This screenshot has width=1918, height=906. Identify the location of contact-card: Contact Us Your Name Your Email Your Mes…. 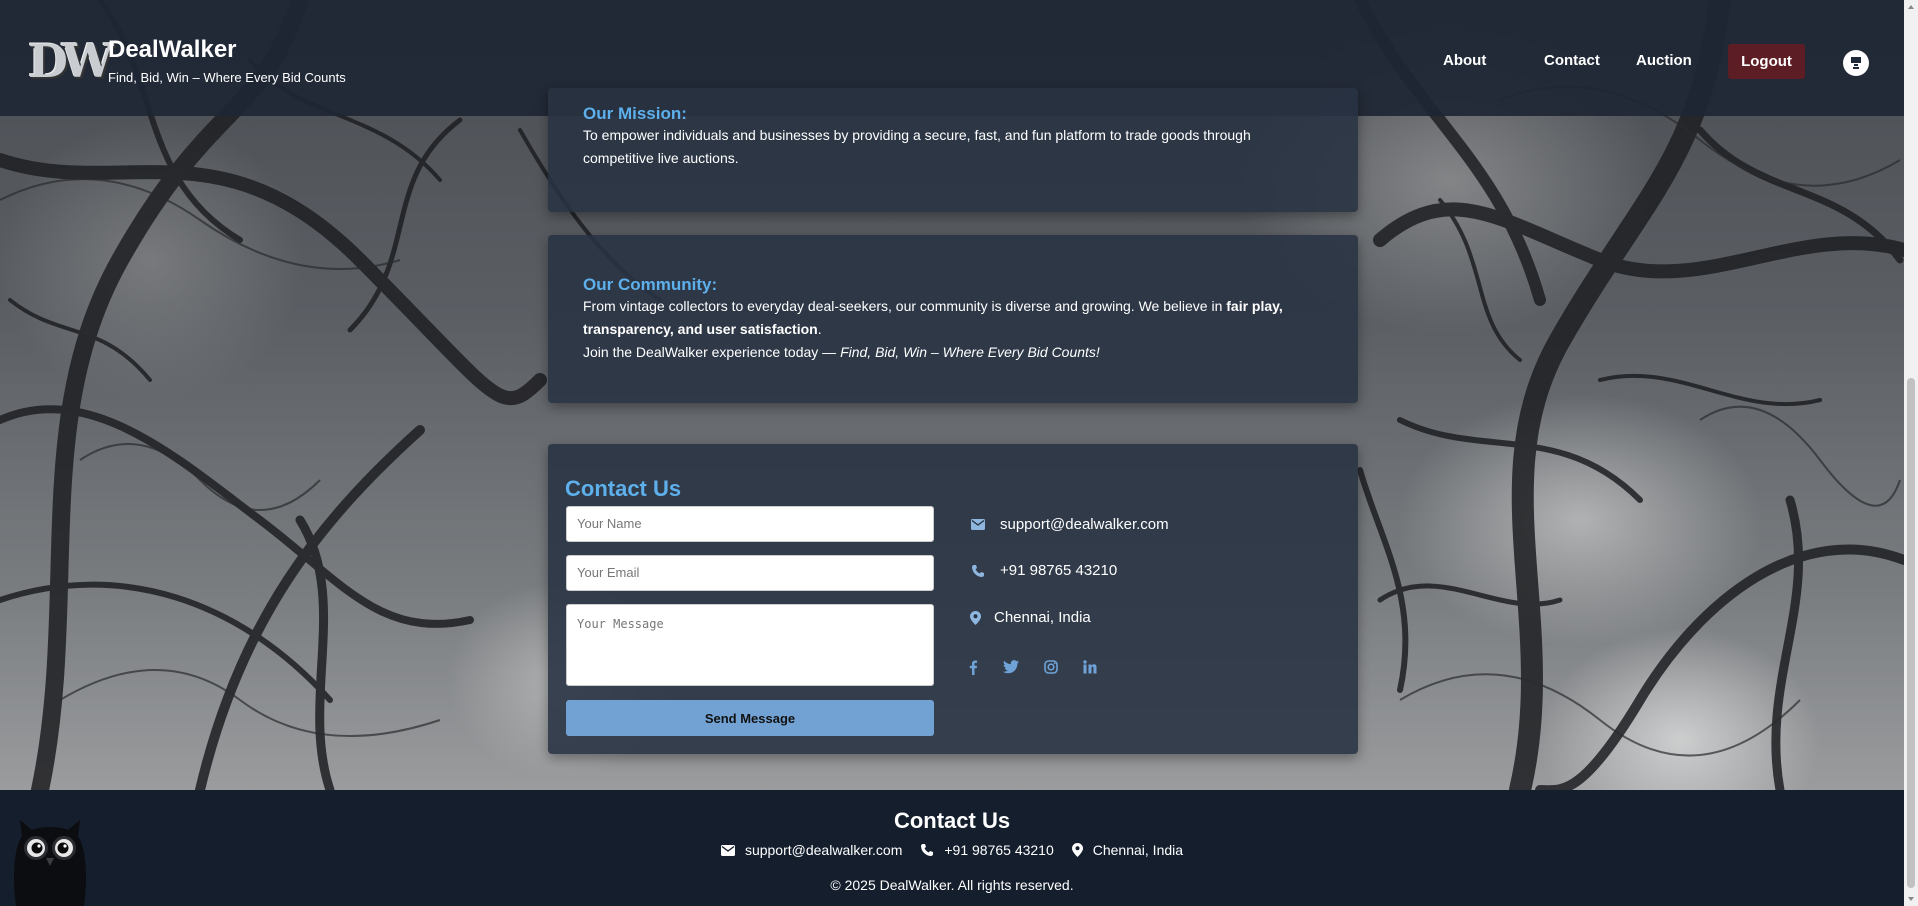
(953, 599).